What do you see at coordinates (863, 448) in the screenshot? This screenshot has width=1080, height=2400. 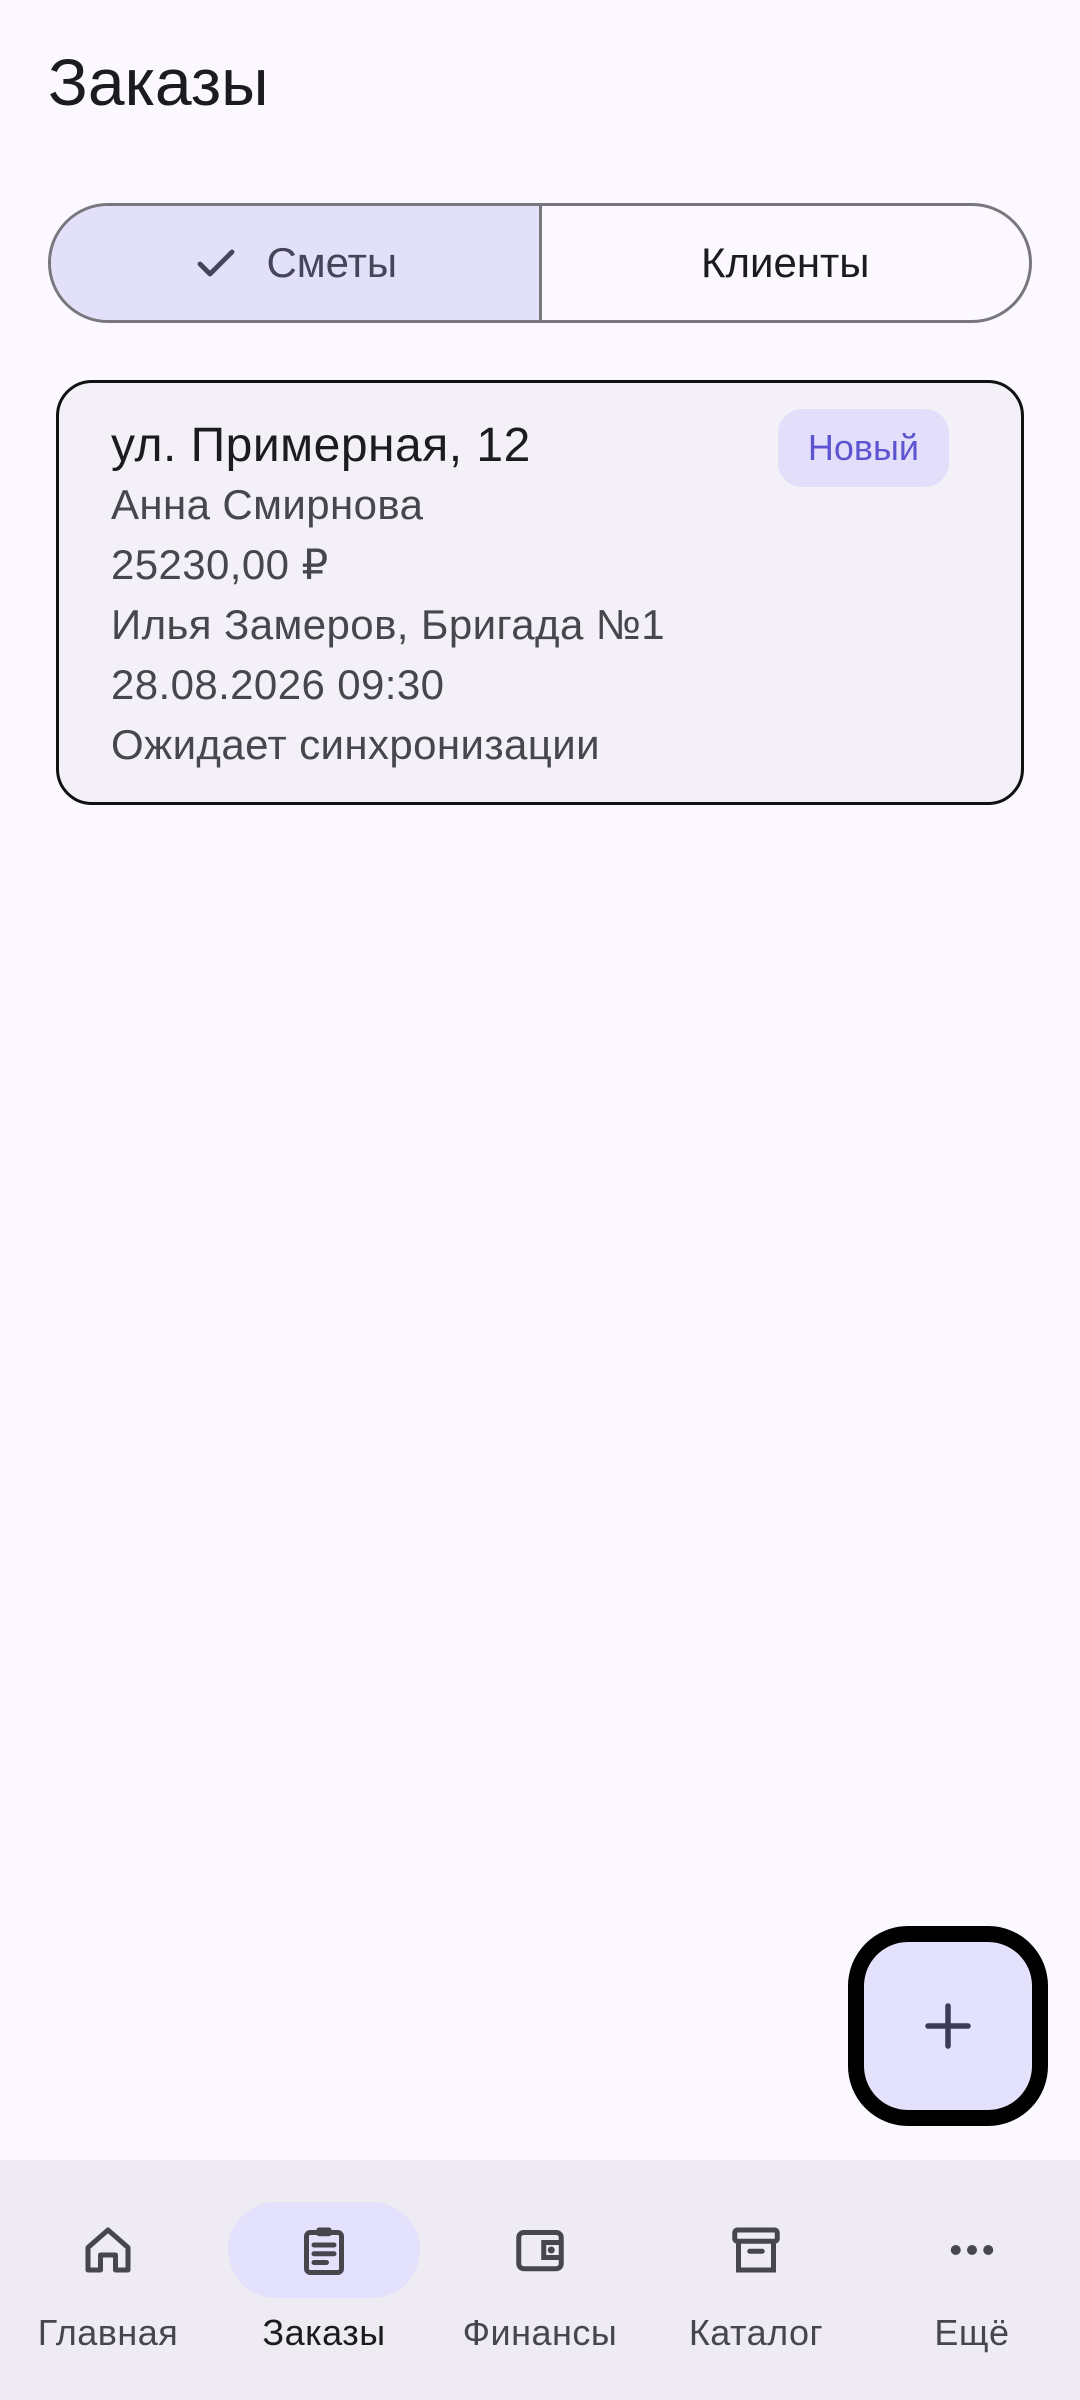 I see `status-badge: Новый` at bounding box center [863, 448].